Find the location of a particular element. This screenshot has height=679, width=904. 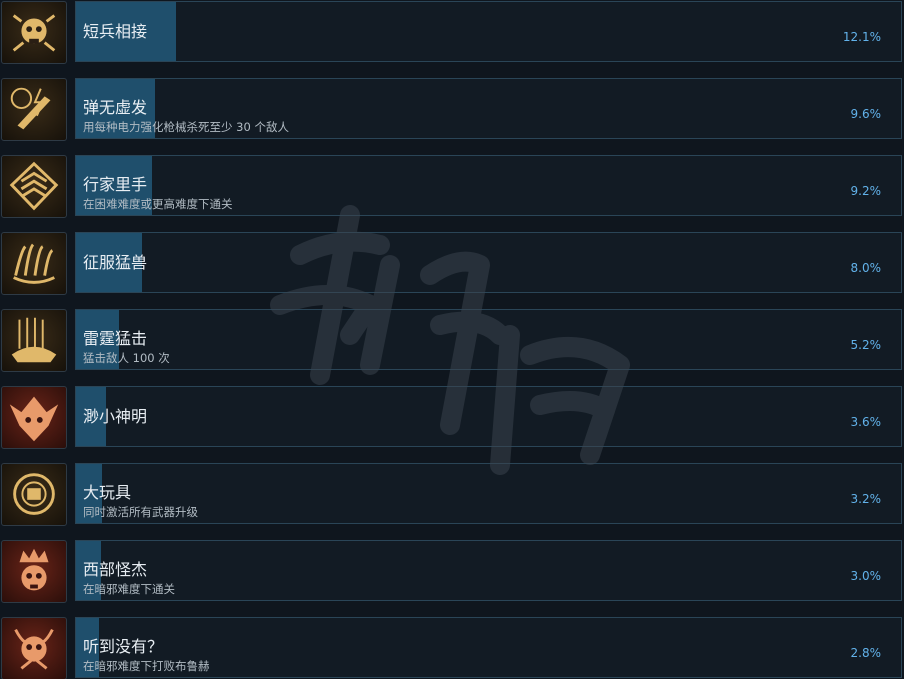

achievement-row: 弹无虚发用每种电力强化枪械杀死至少 30 个敌人 9.6% is located at coordinates (452, 109).